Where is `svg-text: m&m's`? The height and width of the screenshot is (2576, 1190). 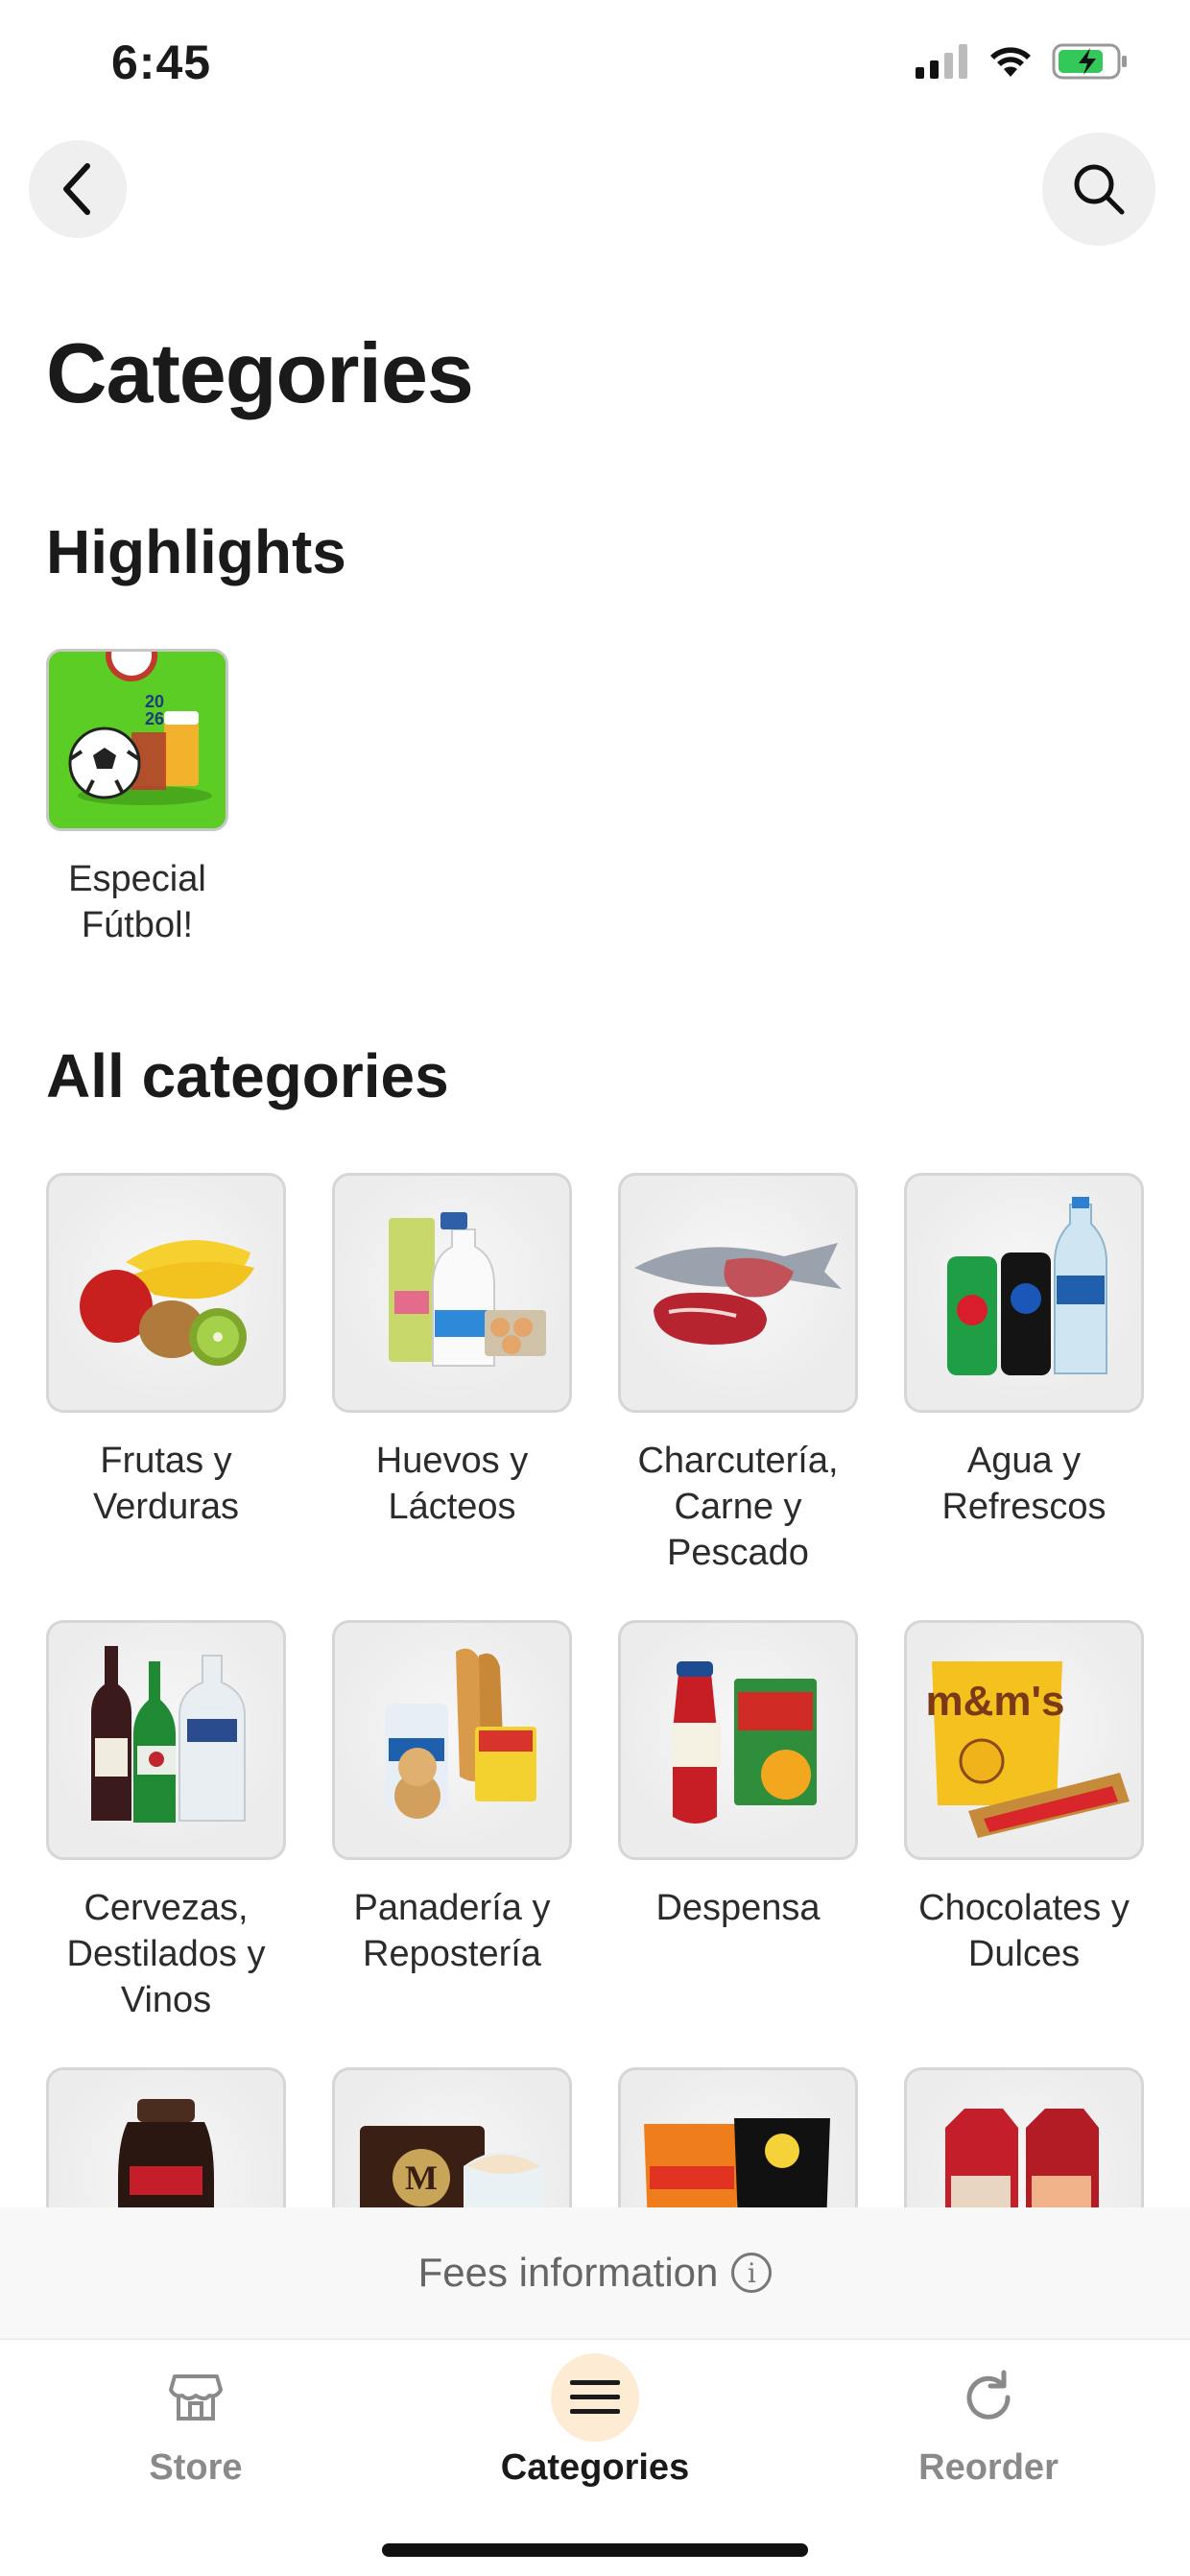
svg-text: m&m's is located at coordinates (996, 1701).